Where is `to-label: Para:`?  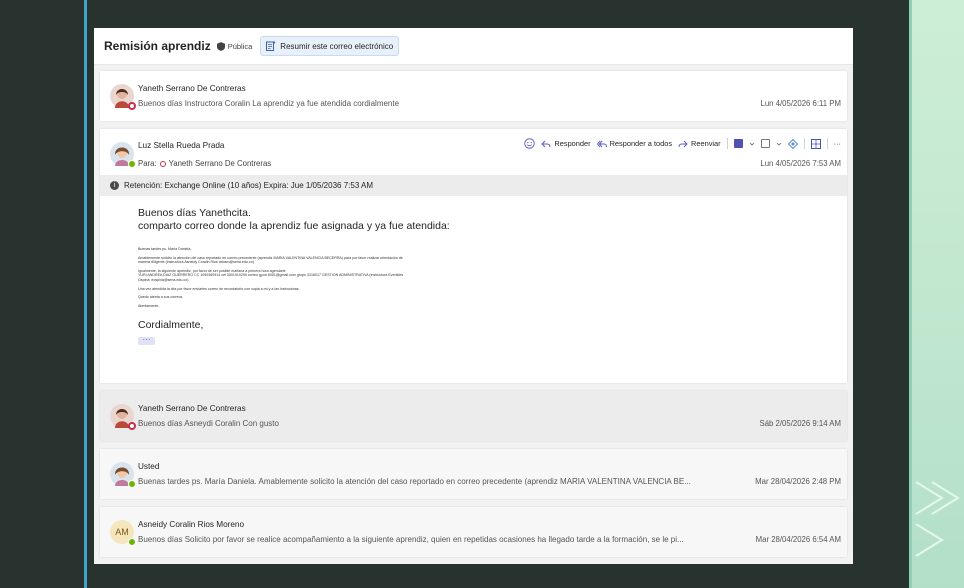 to-label: Para: is located at coordinates (147, 163).